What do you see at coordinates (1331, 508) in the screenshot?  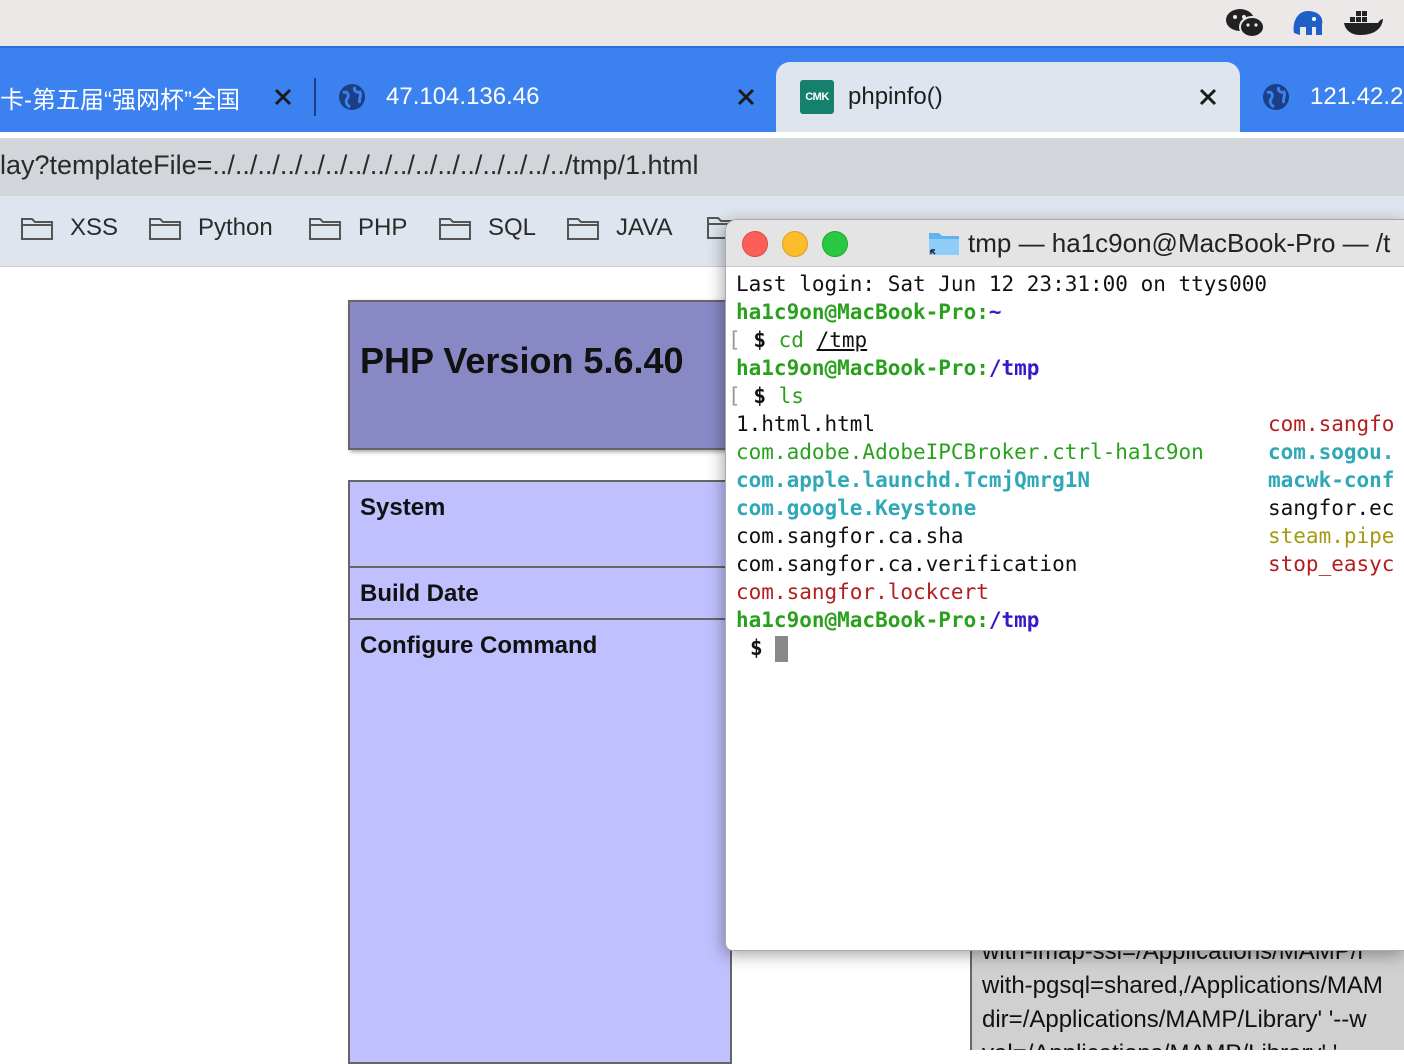 I see `ls-entry: sangfor.ec` at bounding box center [1331, 508].